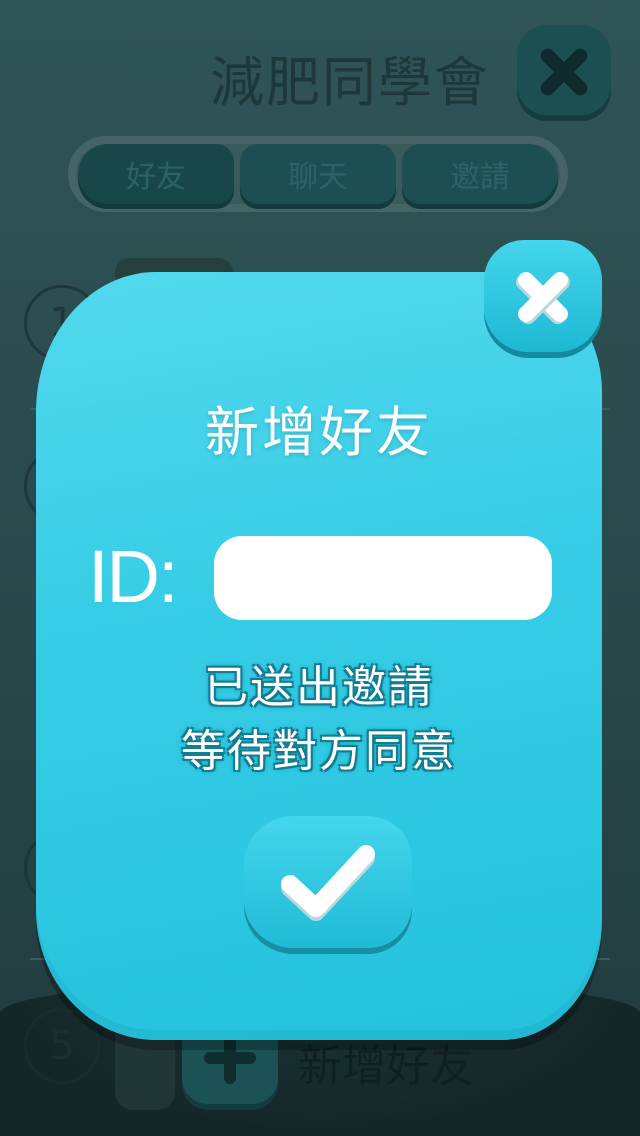 The image size is (640, 1136). What do you see at coordinates (350, 82) in the screenshot?
I see `app-title: 減肥同學會` at bounding box center [350, 82].